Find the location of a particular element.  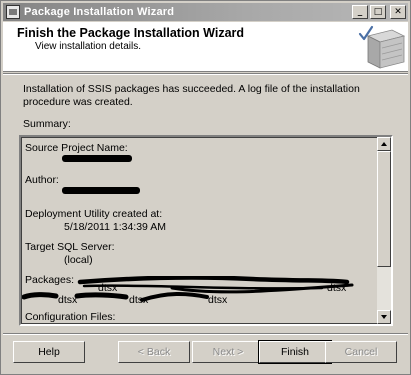

configuration-files-label: Configuration Files: is located at coordinates (70, 317).